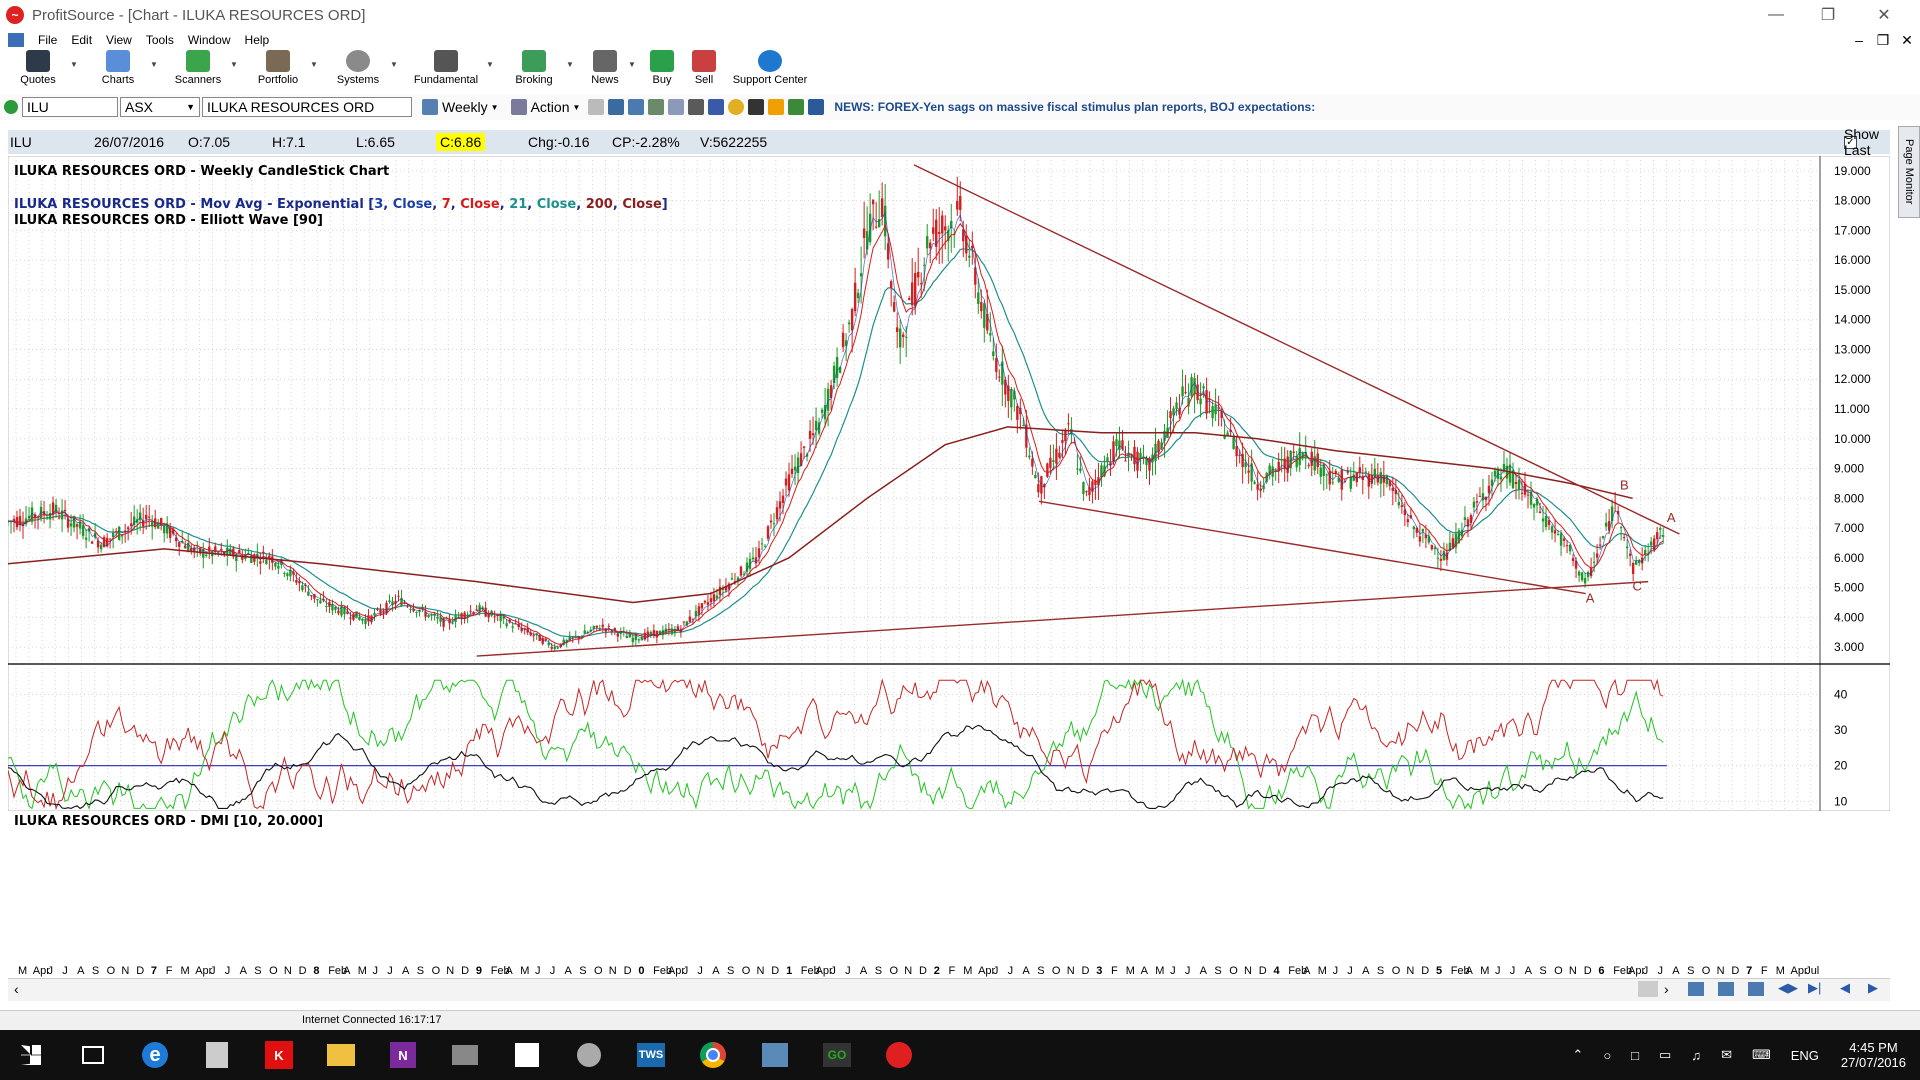 The width and height of the screenshot is (1920, 1080). I want to click on menu-window: Window, so click(209, 40).